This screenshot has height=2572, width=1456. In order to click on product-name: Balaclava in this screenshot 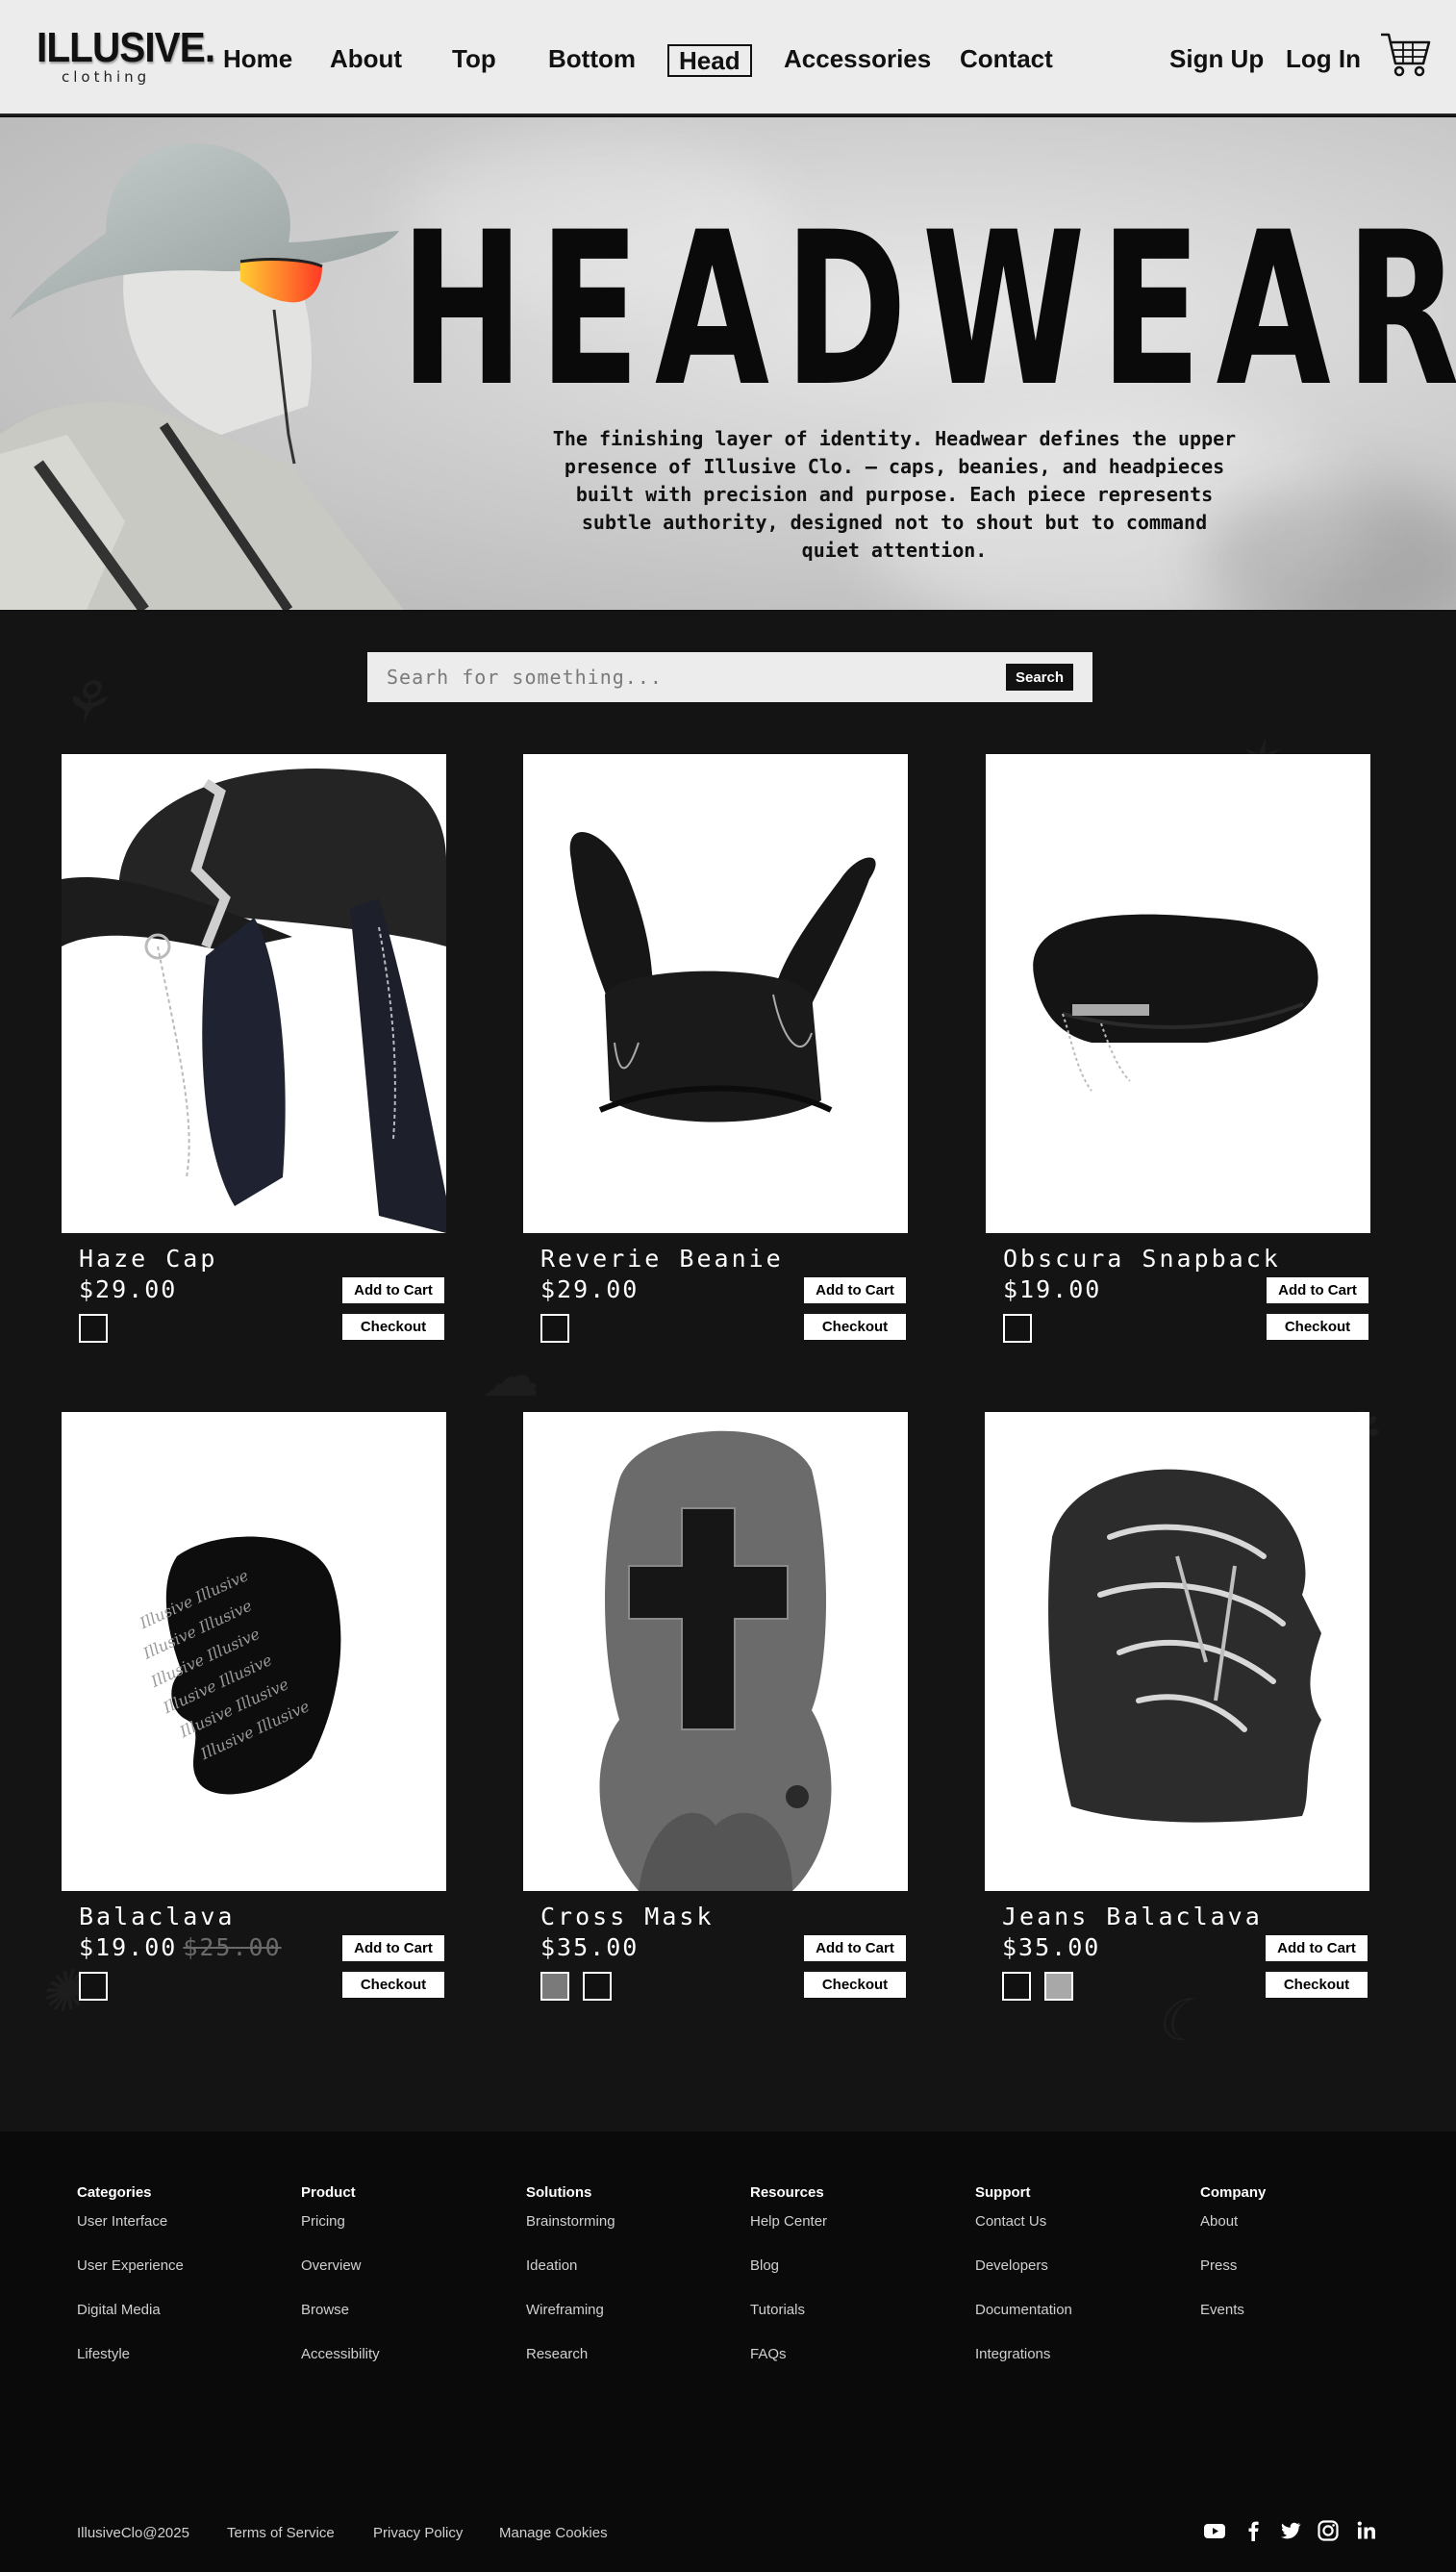, I will do `click(158, 1916)`.